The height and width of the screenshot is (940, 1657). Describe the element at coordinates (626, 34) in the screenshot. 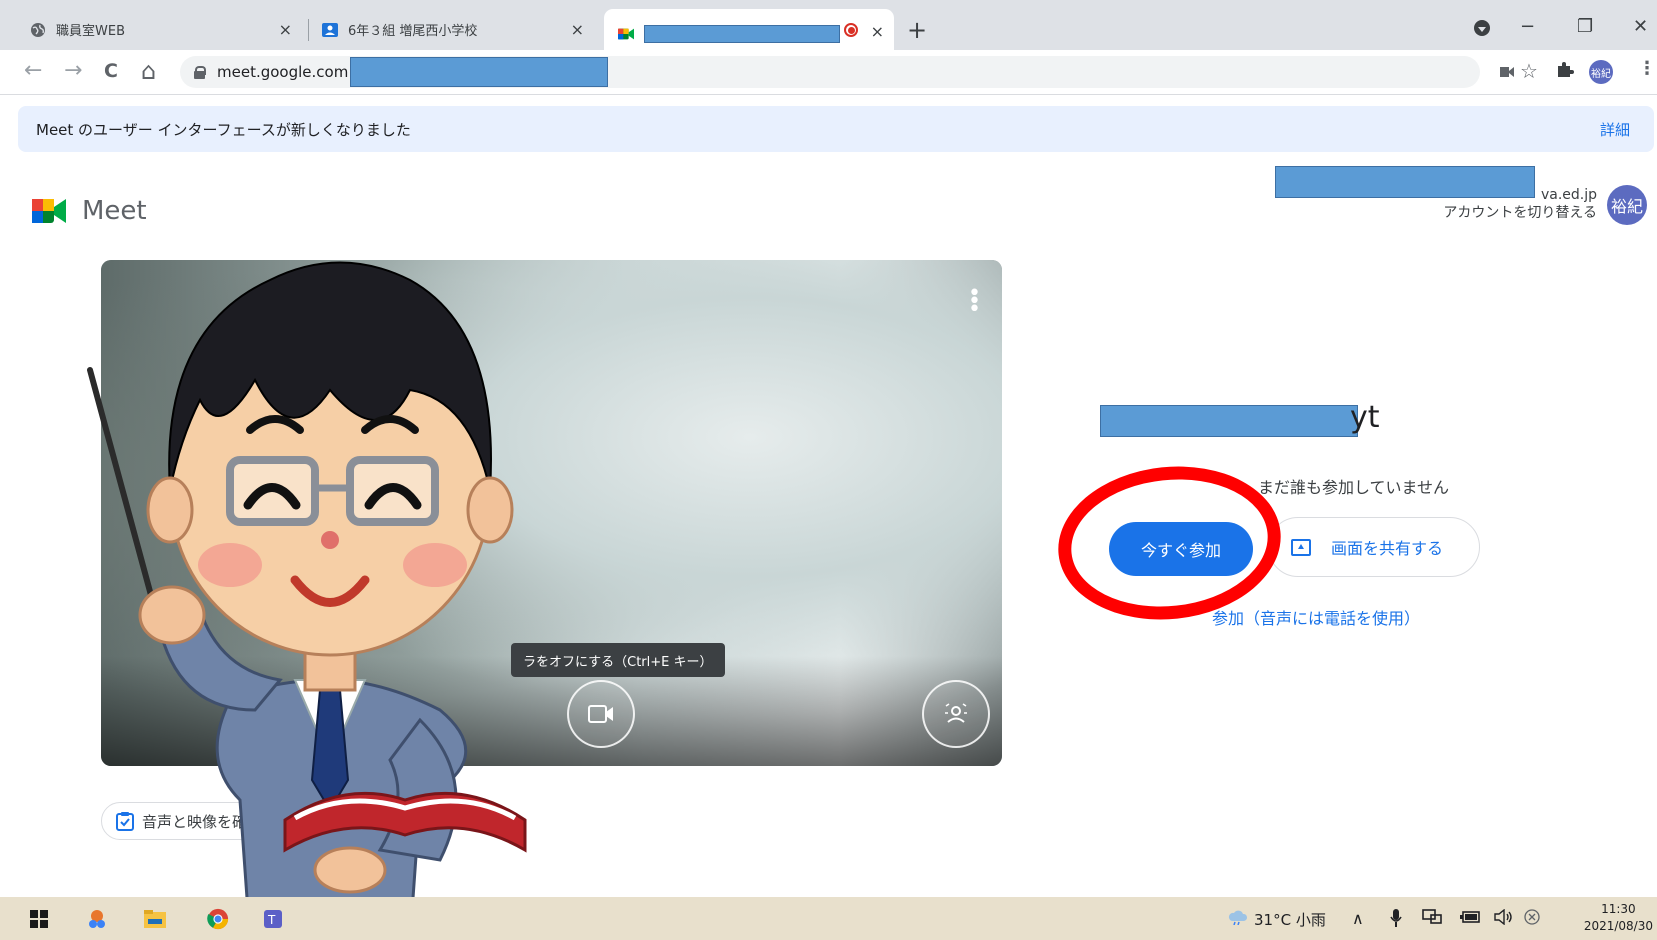

I see `meet-icon` at that location.